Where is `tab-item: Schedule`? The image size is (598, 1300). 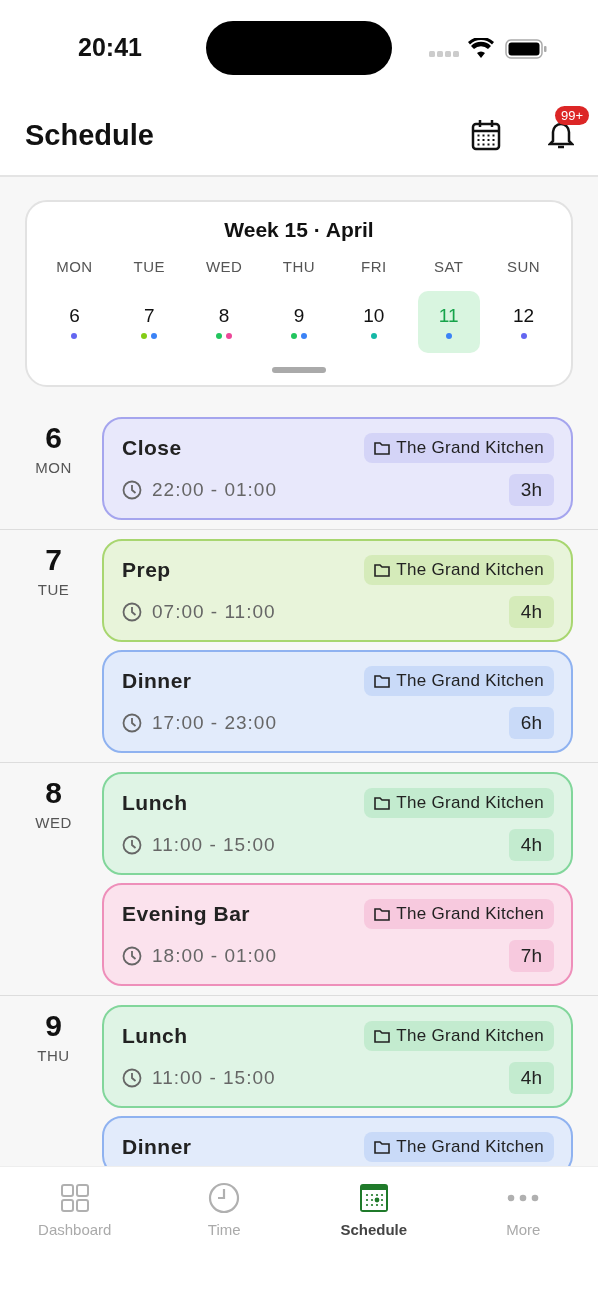
tab-item: Schedule is located at coordinates (374, 1209).